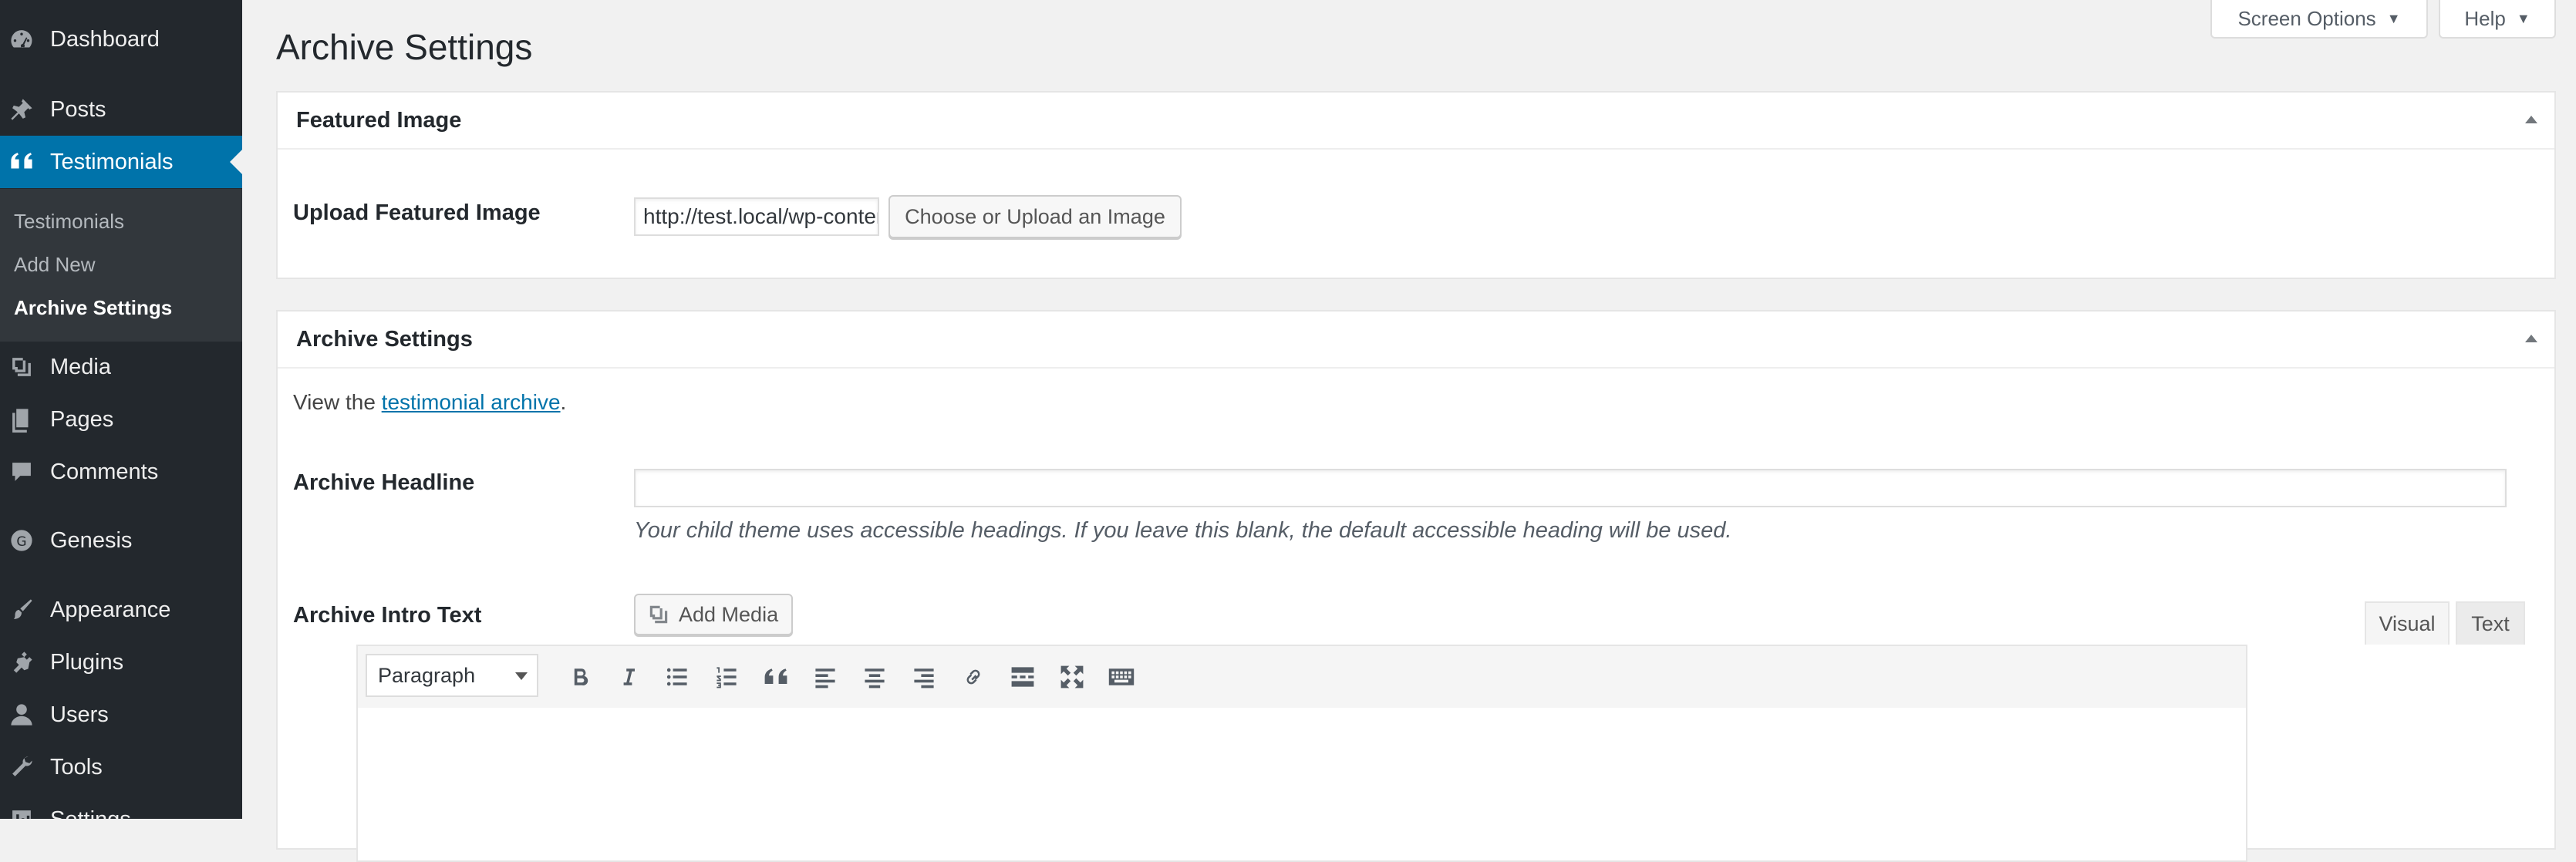 Image resolution: width=2576 pixels, height=862 pixels. I want to click on menu-item-dashboard: Dashboard, so click(121, 40).